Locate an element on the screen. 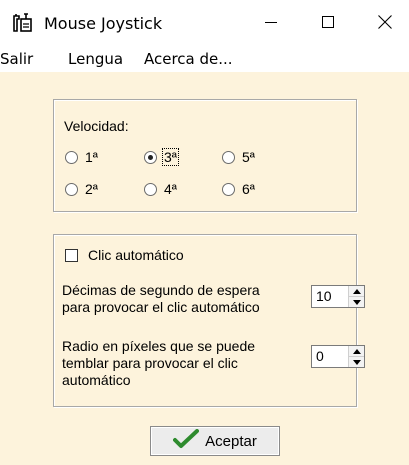  maximize-icon is located at coordinates (328, 22).